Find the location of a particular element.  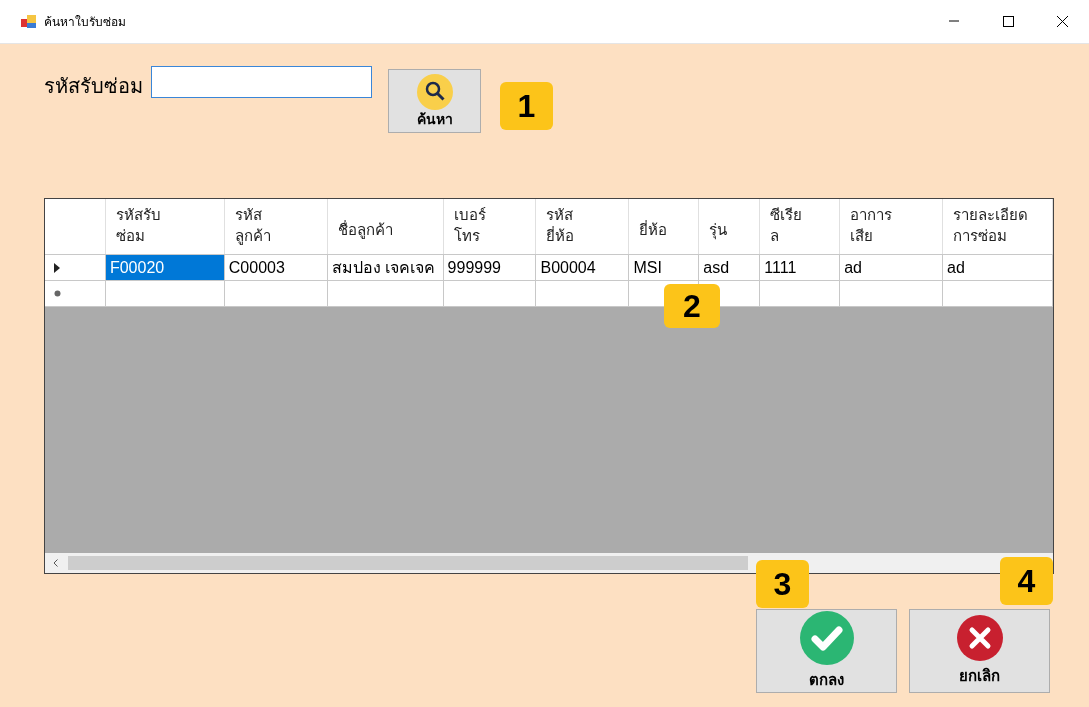

column-header: เบอร์ โทร is located at coordinates (490, 226).